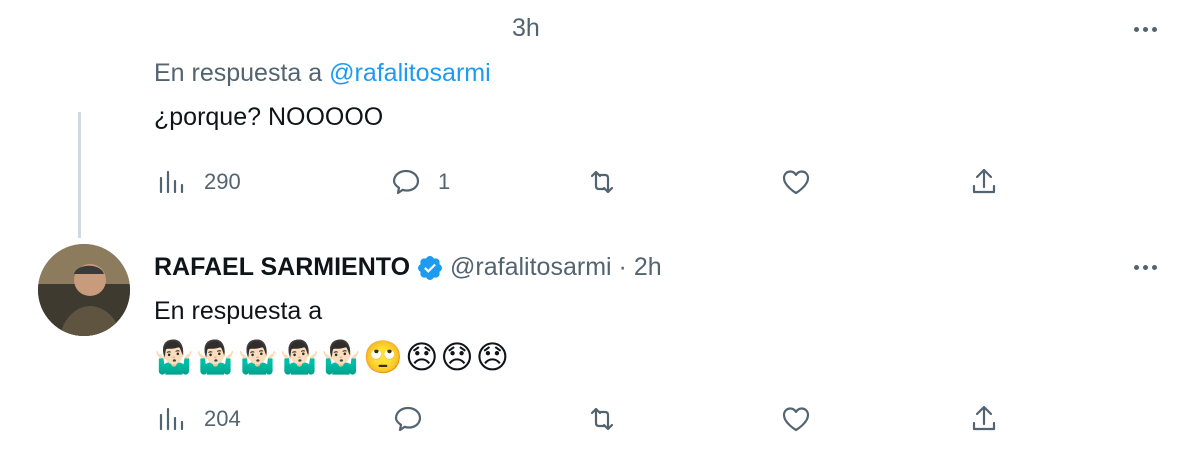 This screenshot has width=1196, height=460. What do you see at coordinates (79, 175) in the screenshot?
I see `thread-line` at bounding box center [79, 175].